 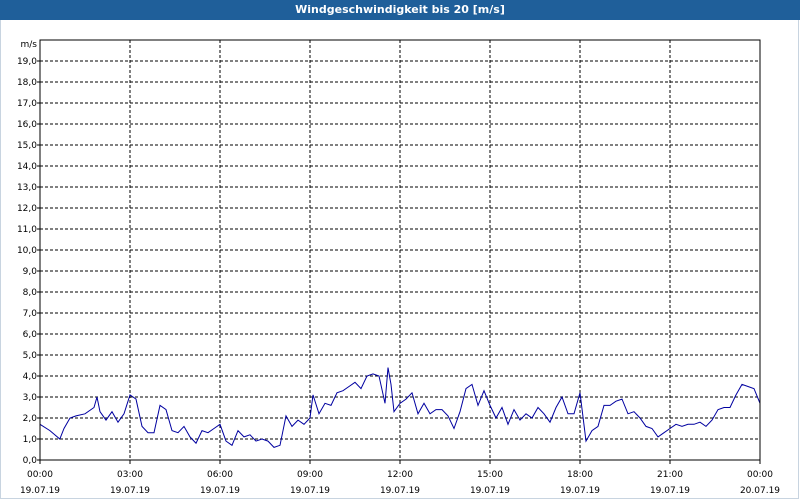 What do you see at coordinates (27, 167) in the screenshot?
I see `y-tick-label: 14,0` at bounding box center [27, 167].